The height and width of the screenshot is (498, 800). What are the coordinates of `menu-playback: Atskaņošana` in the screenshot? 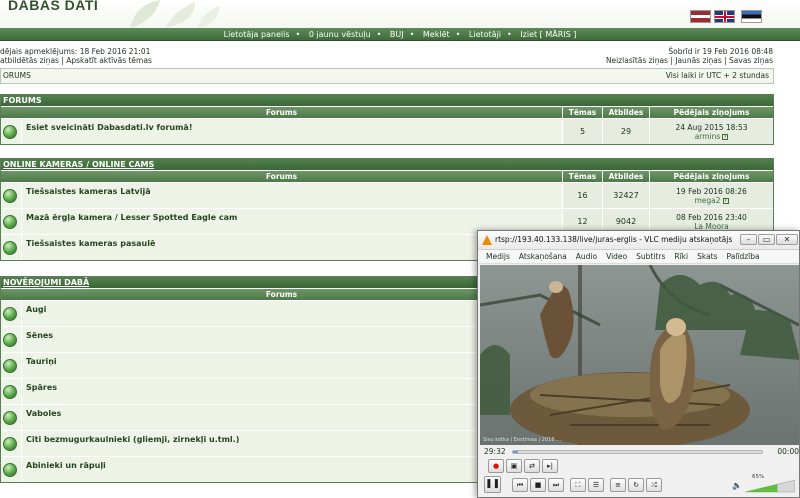 It's located at (543, 256).